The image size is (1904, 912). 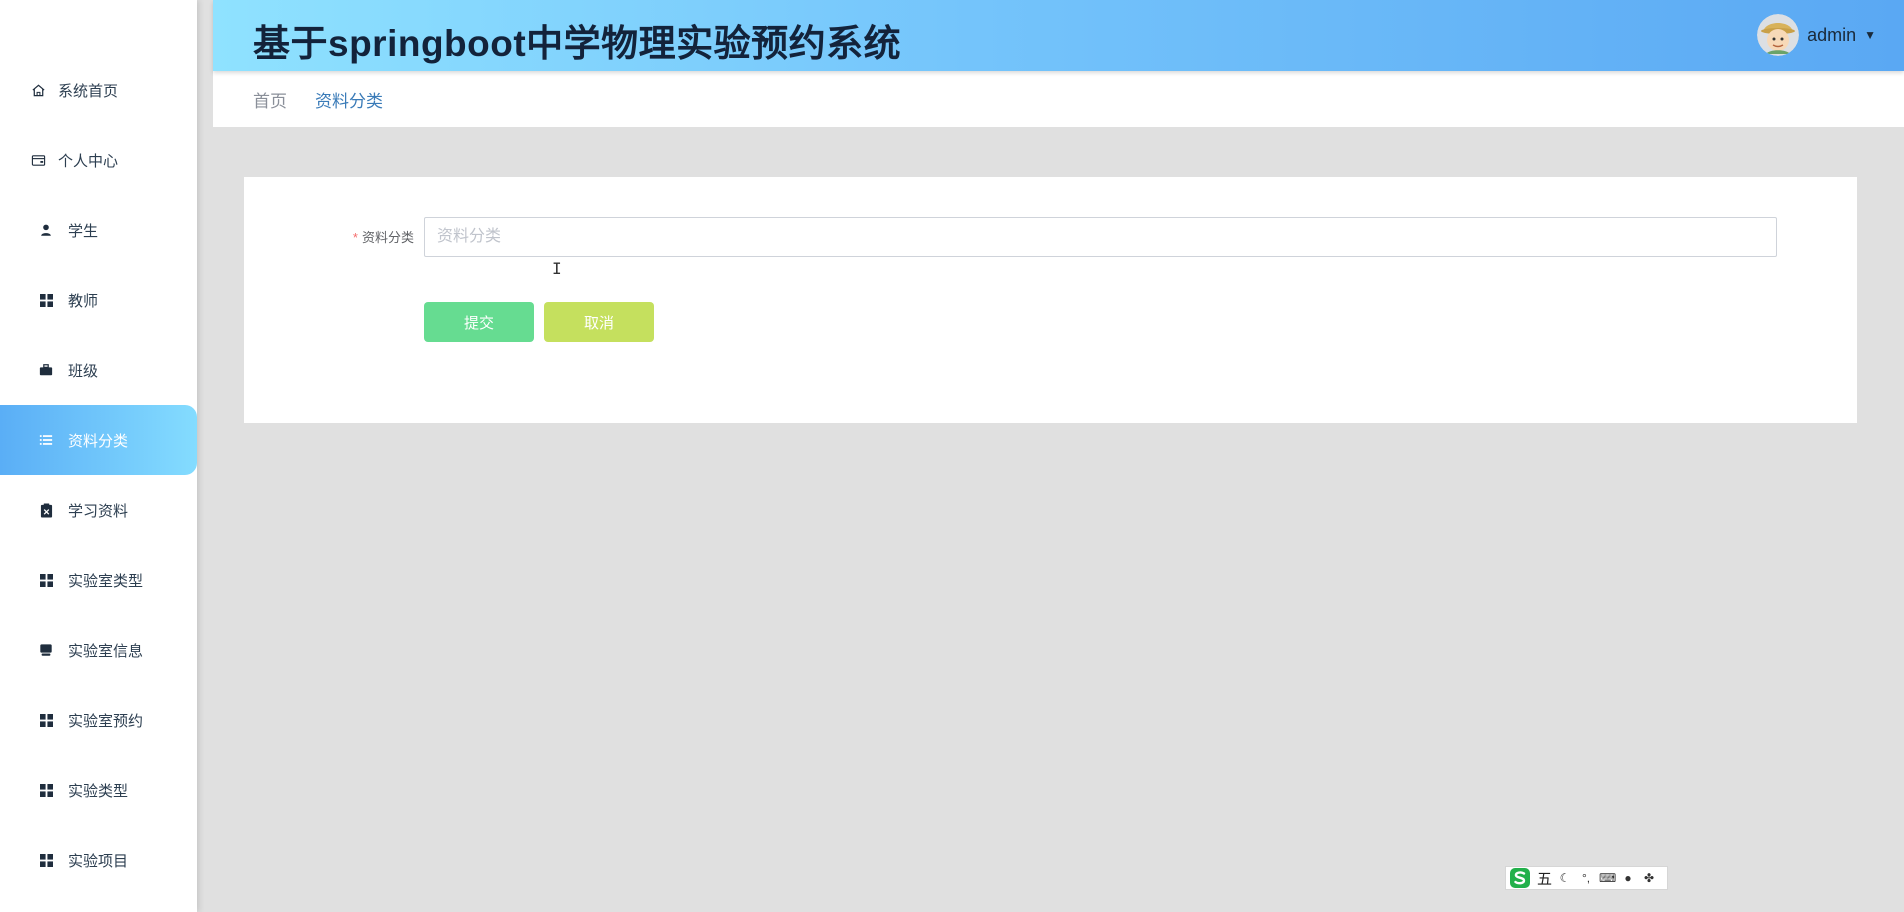 I want to click on form-row-material-category: *资料分类 I, so click(x=1050, y=247).